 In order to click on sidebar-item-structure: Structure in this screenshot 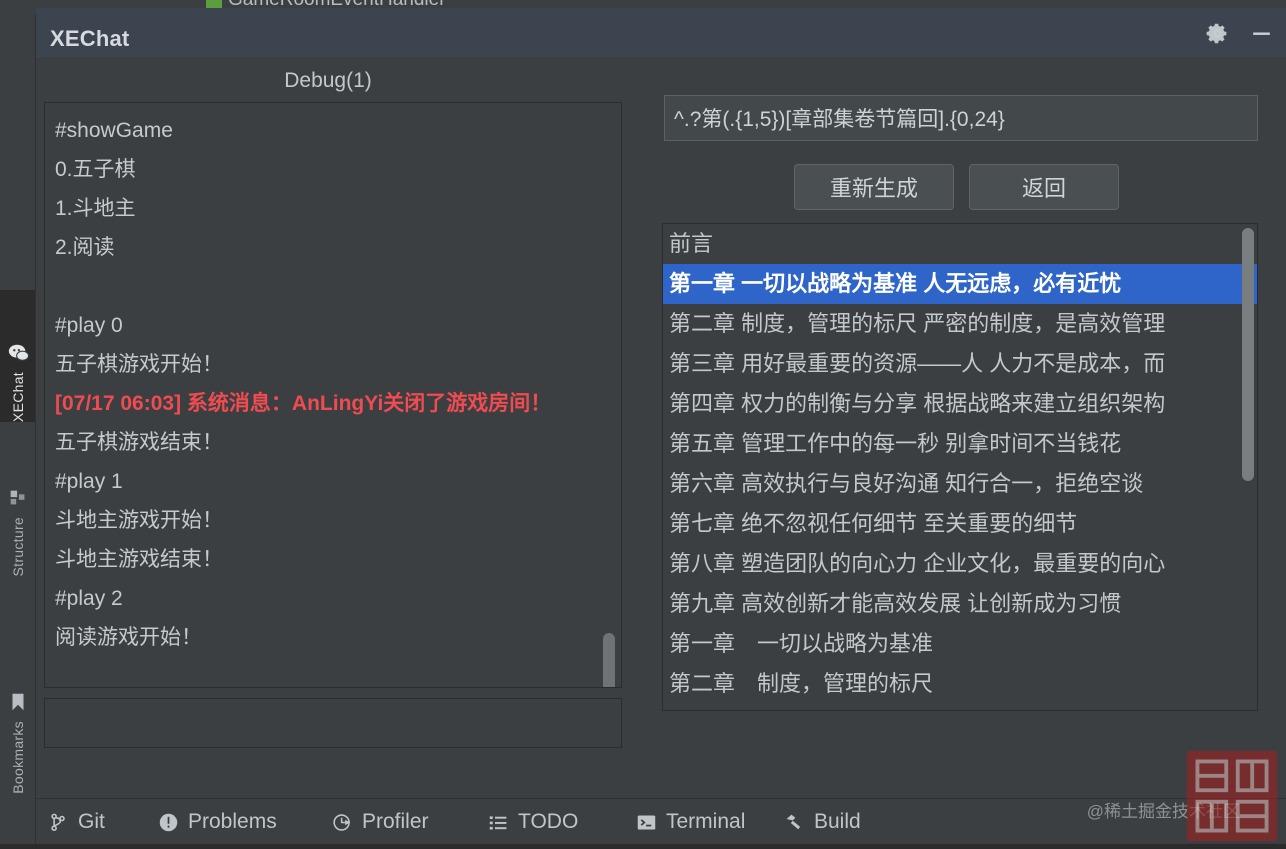, I will do `click(17, 506)`.